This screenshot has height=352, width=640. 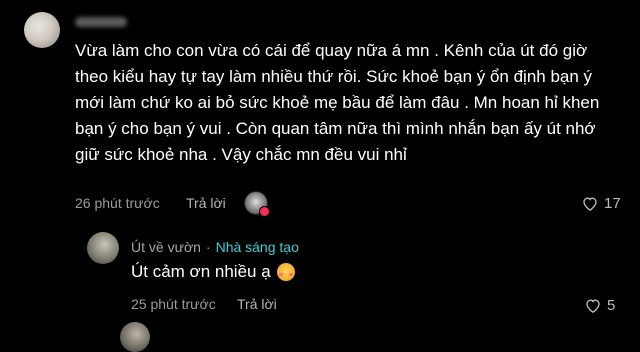 I want to click on commenter-username-blurred, so click(x=101, y=22).